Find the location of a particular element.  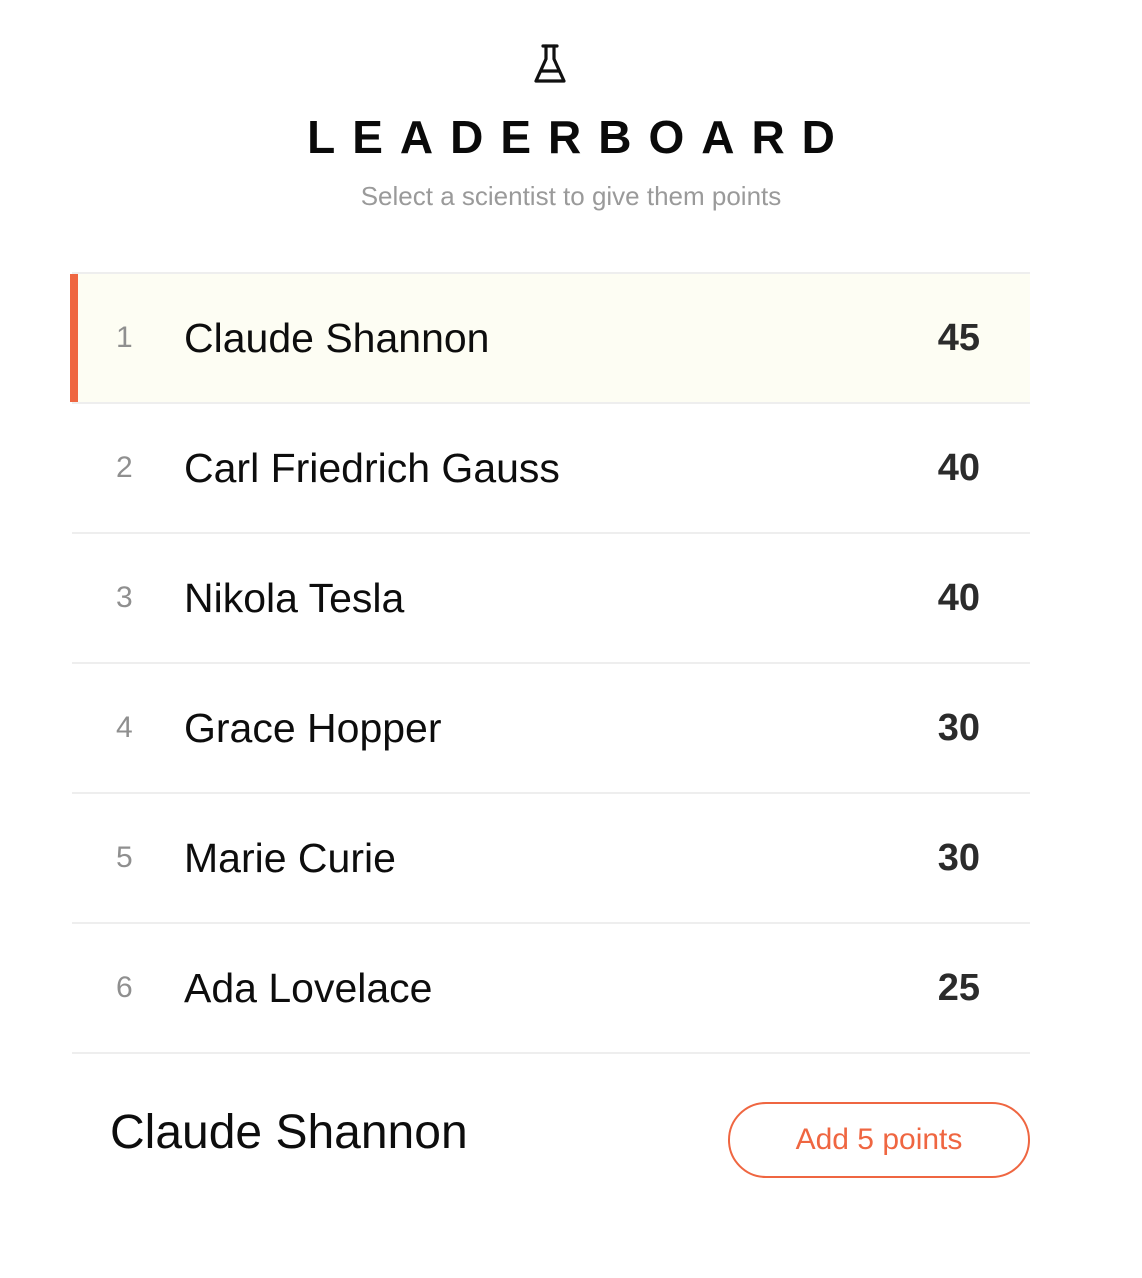

row-name: Nikola Tesla is located at coordinates (294, 598).